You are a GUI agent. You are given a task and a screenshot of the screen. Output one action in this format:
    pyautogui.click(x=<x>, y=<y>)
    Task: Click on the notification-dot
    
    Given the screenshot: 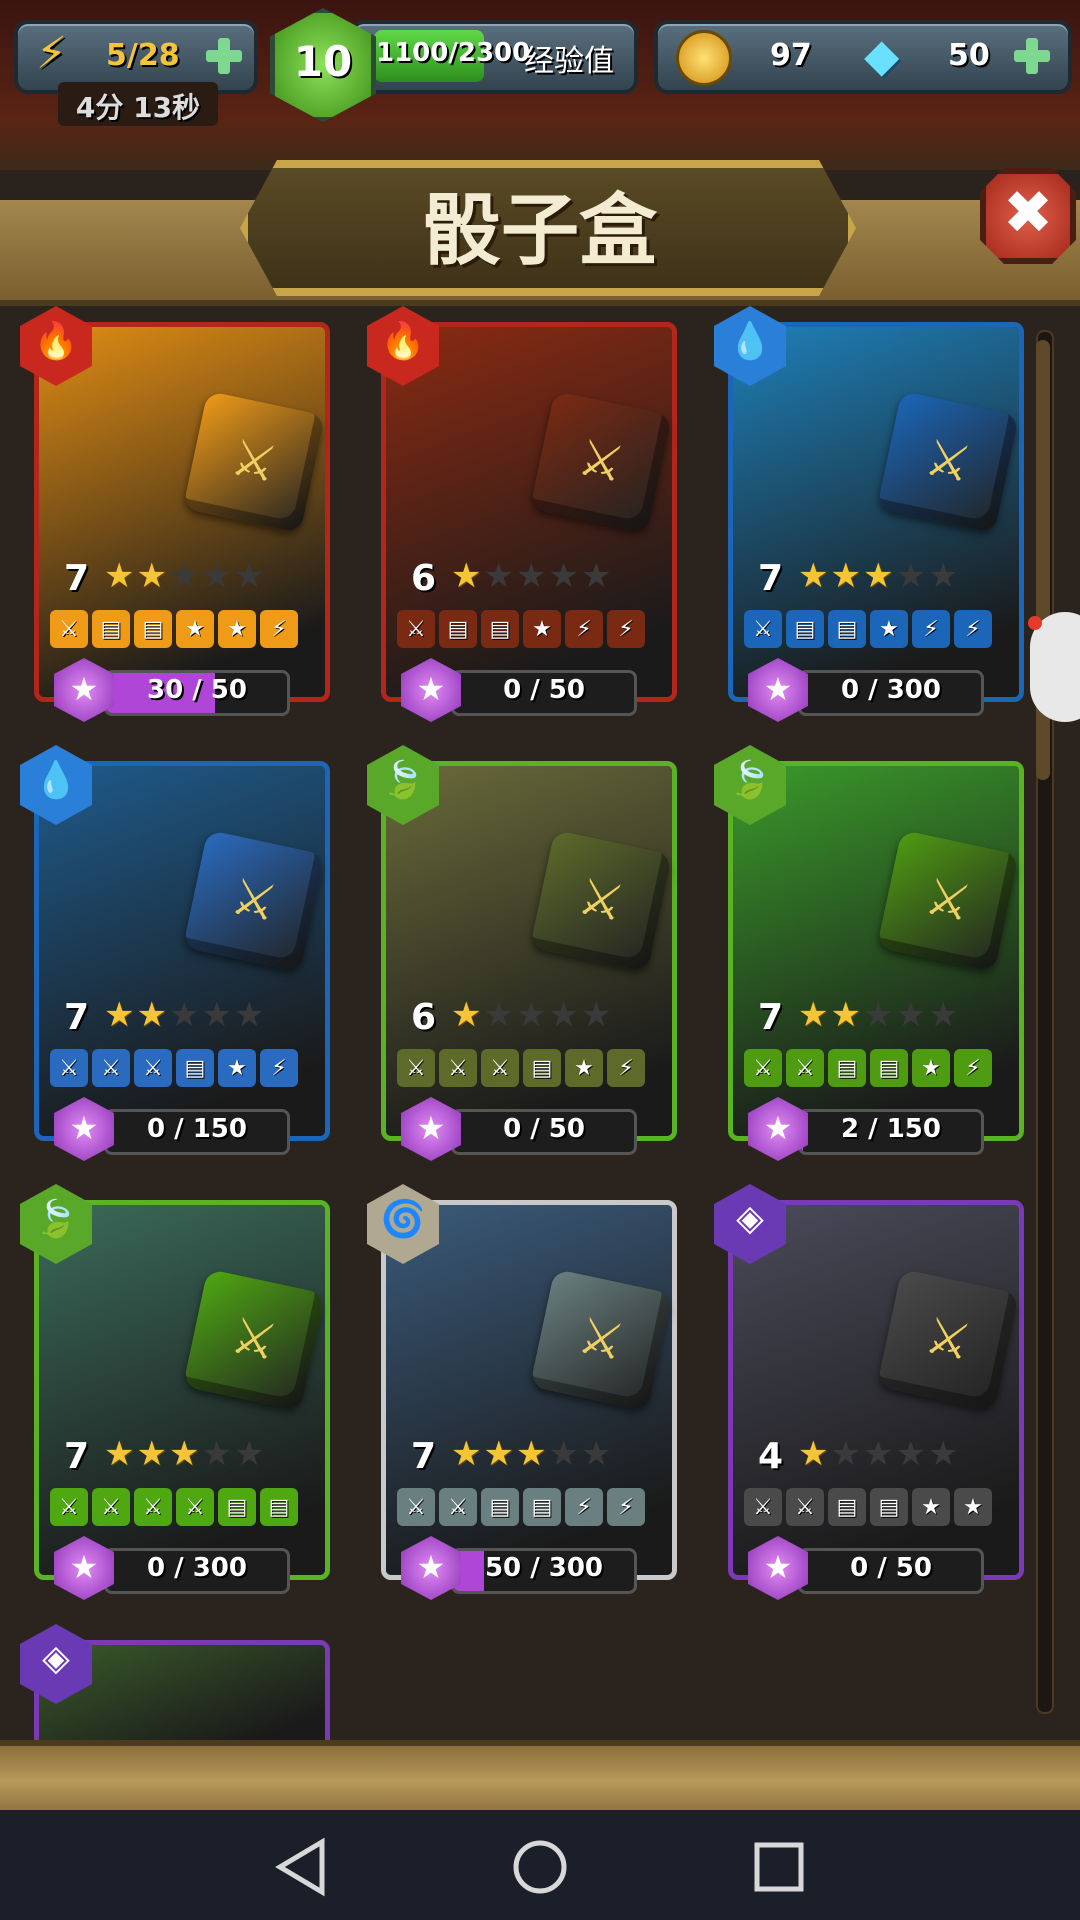 What is the action you would take?
    pyautogui.click(x=1035, y=623)
    